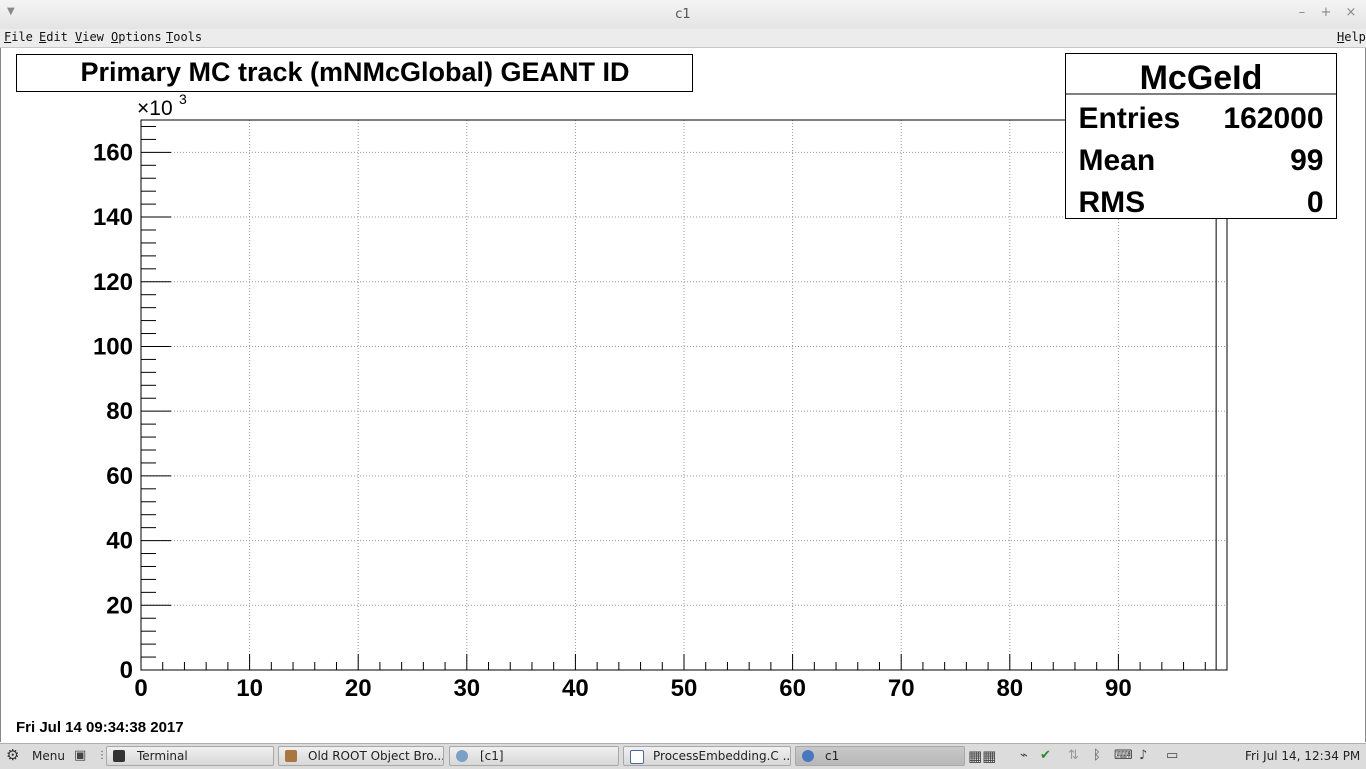 The image size is (1366, 769). Describe the element at coordinates (190, 756) in the screenshot. I see `taskbar-item-terminal: Terminal` at that location.